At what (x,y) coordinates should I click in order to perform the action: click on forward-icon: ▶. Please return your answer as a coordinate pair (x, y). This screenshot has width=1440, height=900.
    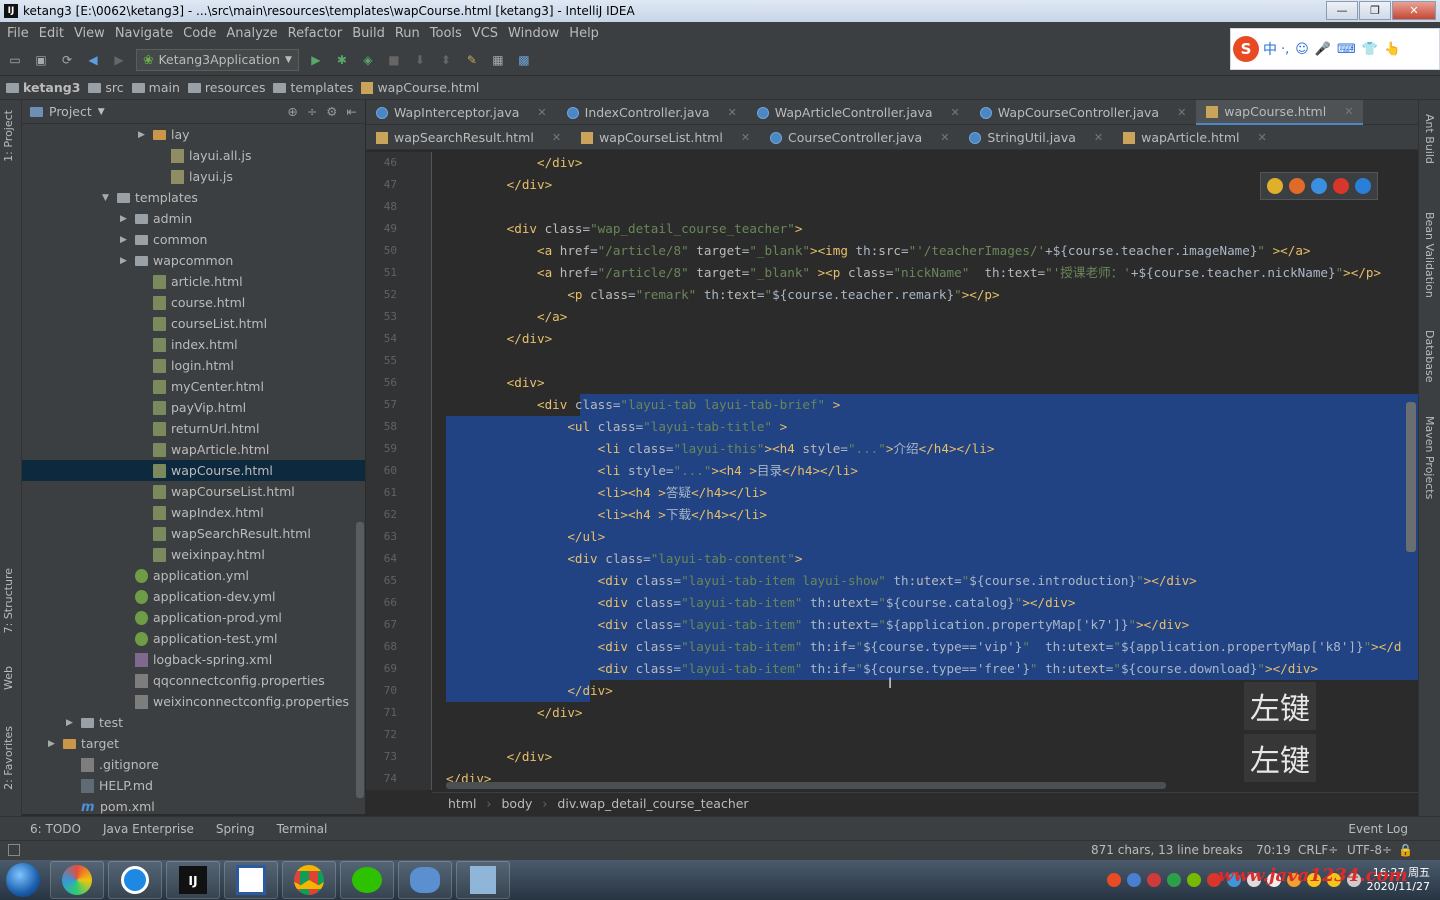
    Looking at the image, I should click on (119, 60).